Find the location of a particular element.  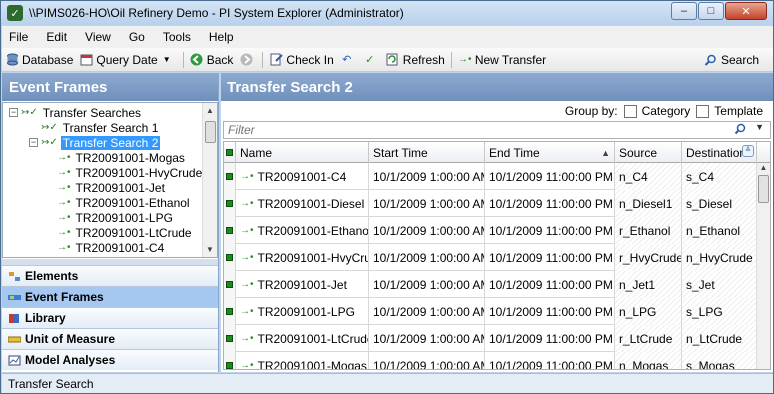

new-transfer-icon: →• is located at coordinates (465, 59).